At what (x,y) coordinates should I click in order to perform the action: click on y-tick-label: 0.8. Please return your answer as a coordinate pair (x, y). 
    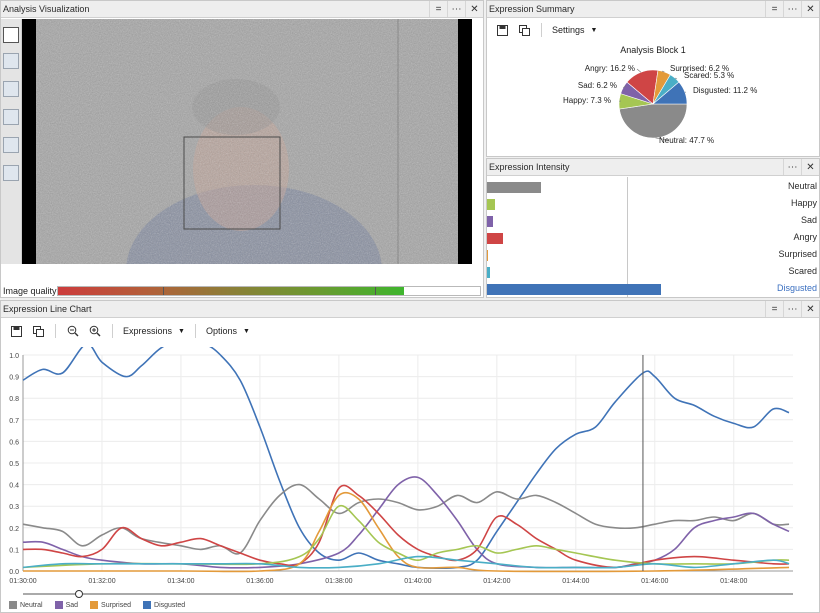
    Looking at the image, I should click on (14, 399).